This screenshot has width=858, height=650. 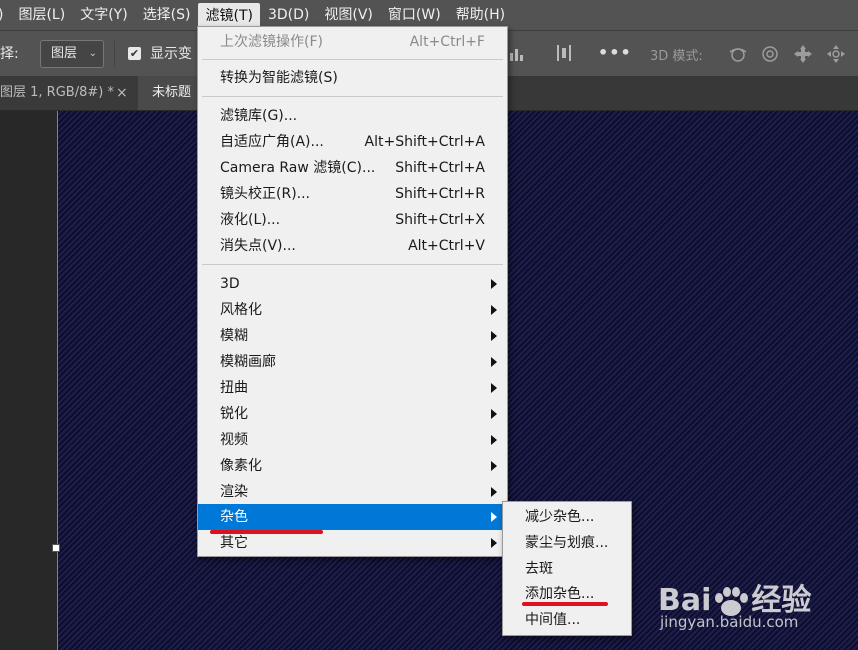 What do you see at coordinates (56, 548) in the screenshot?
I see `transform-handle` at bounding box center [56, 548].